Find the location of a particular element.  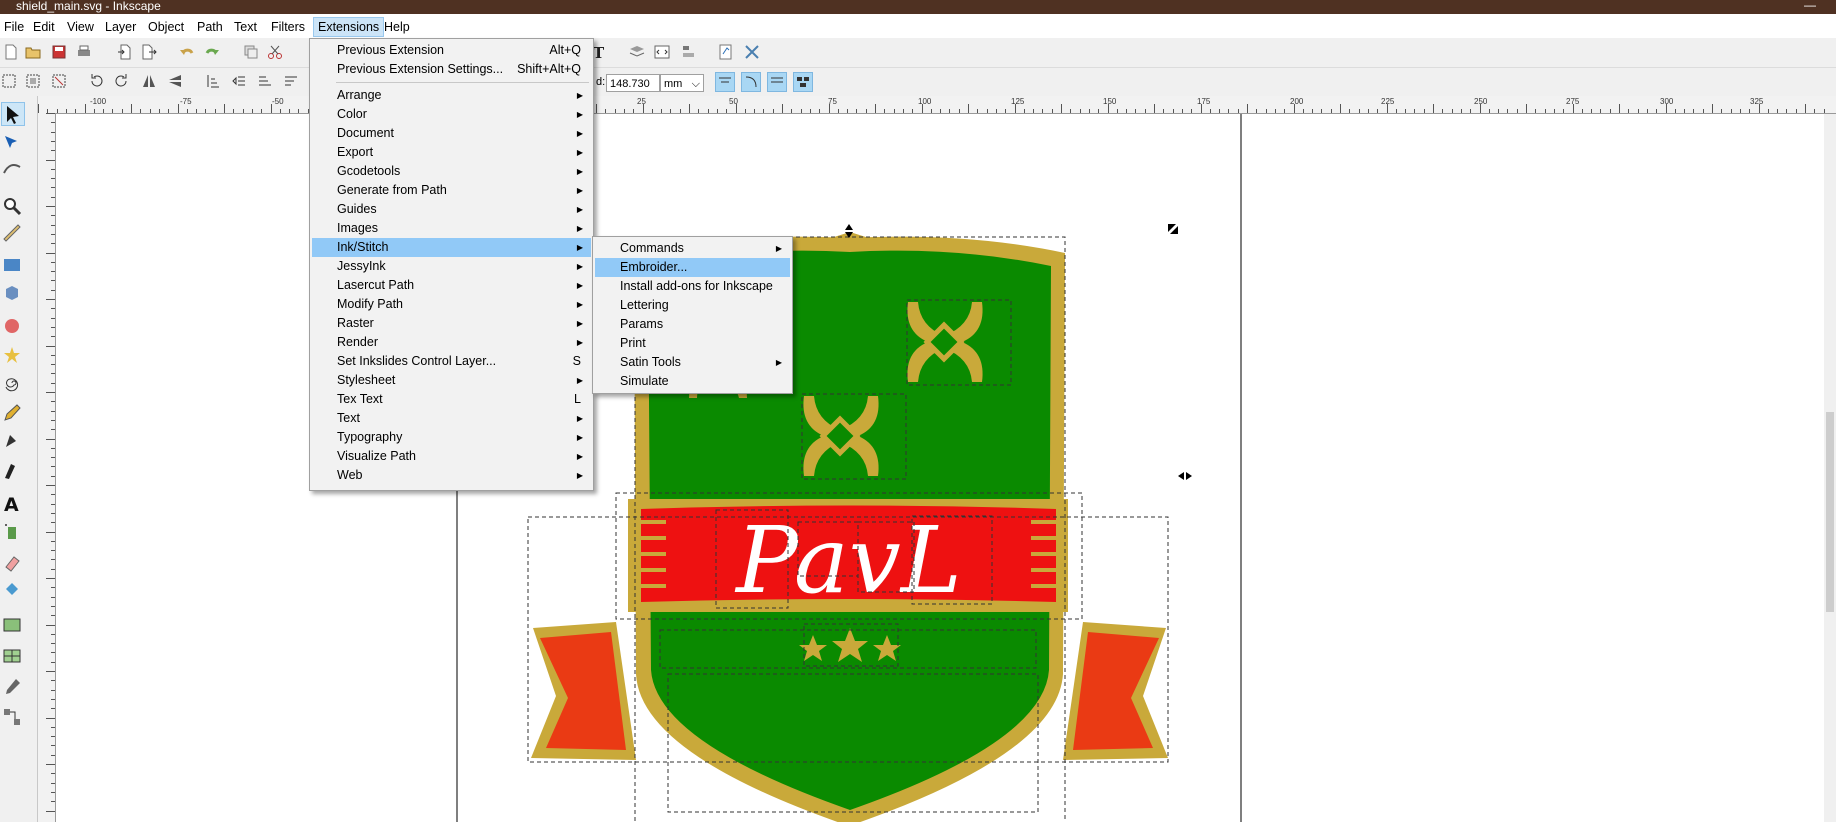

menu-item-label: Gcodetools is located at coordinates (369, 171).